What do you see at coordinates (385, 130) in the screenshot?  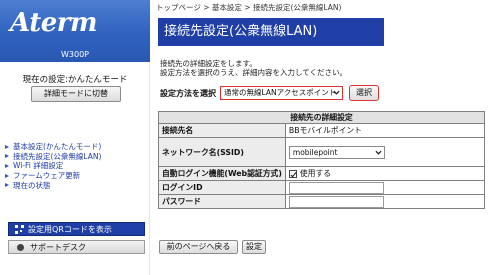 I see `connection-name-value: BBモバイルポイント` at bounding box center [385, 130].